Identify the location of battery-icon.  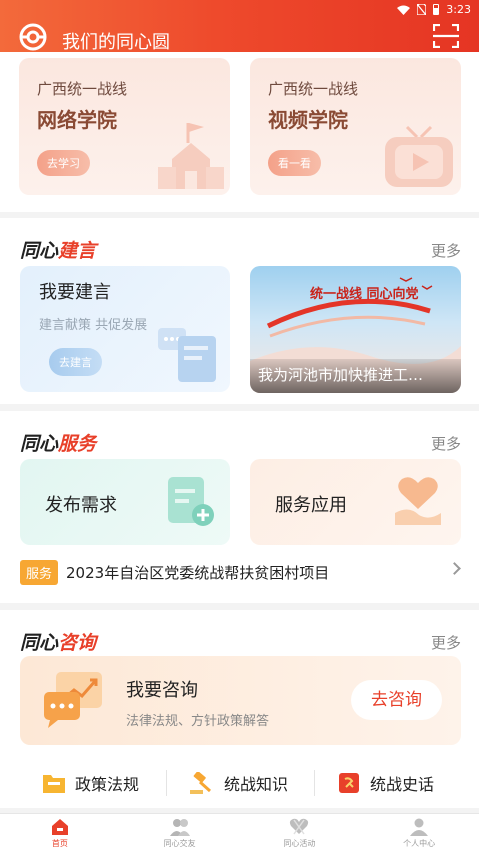
(436, 9).